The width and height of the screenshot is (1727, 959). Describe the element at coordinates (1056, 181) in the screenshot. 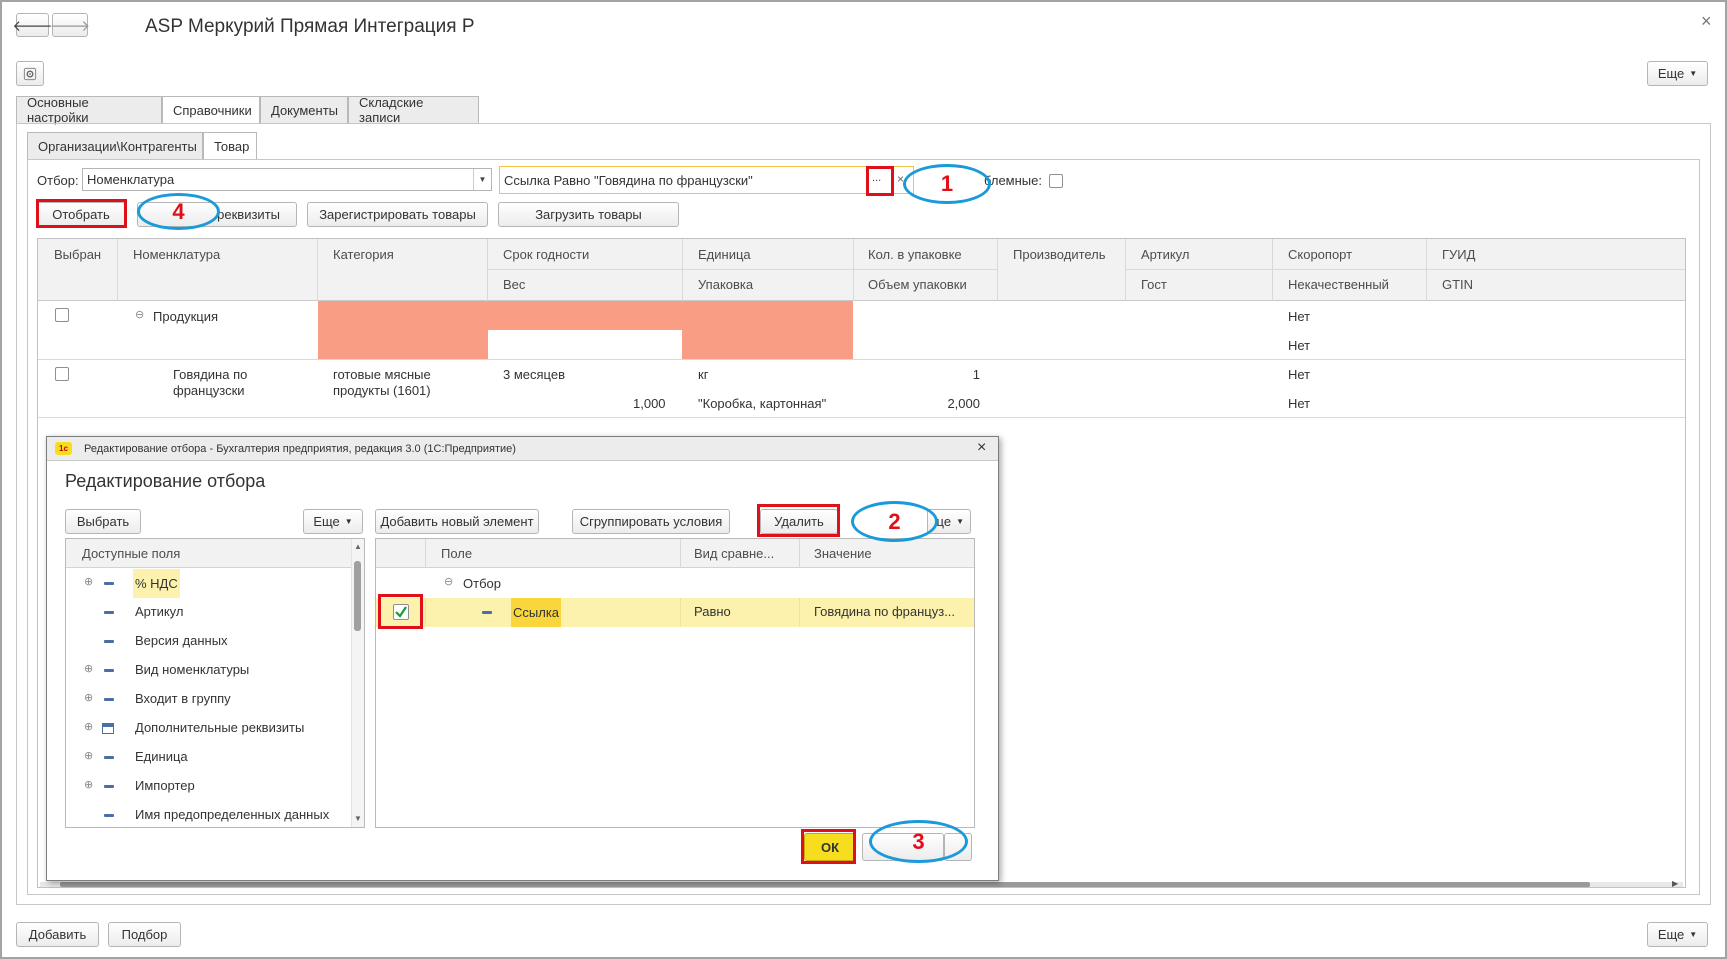

I see `problem-checkbox` at that location.